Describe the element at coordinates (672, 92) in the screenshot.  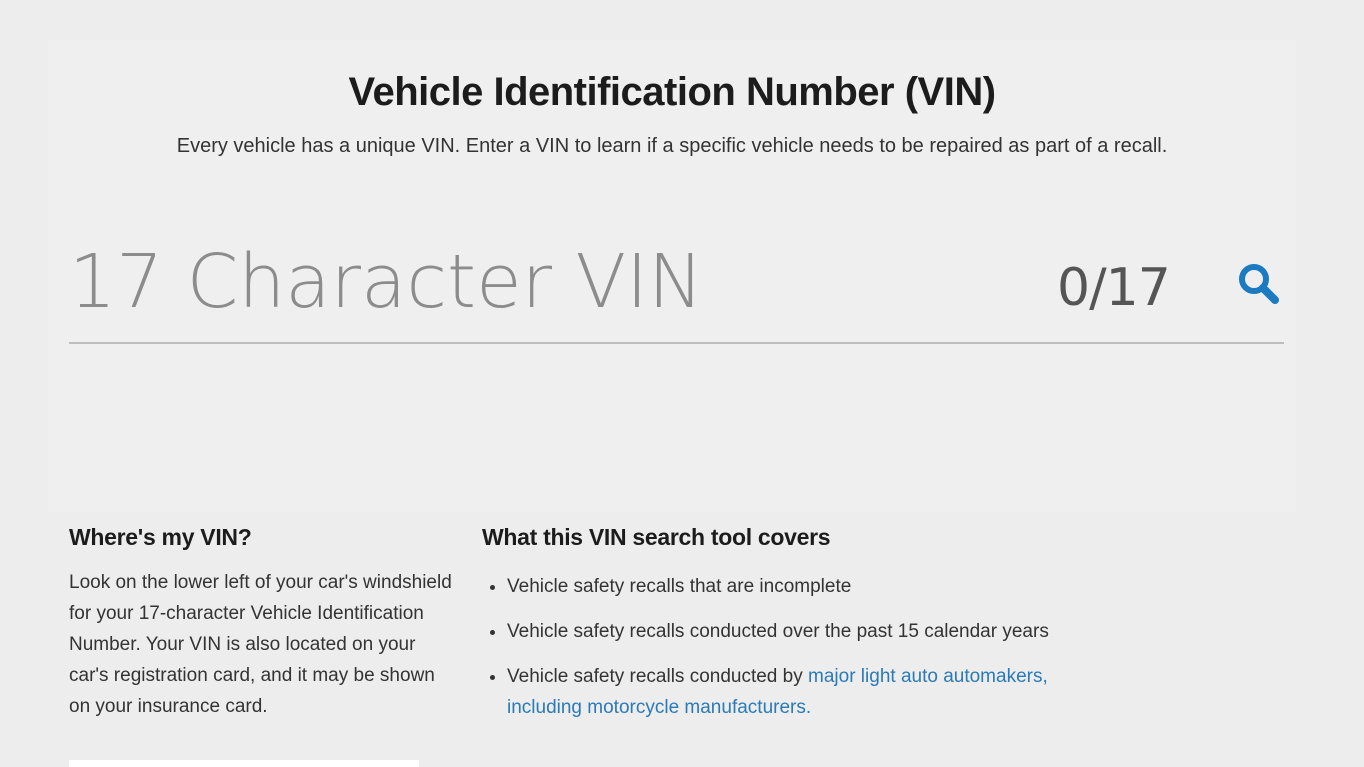
I see `page-title: Vehicle Identification Number (VIN)` at that location.